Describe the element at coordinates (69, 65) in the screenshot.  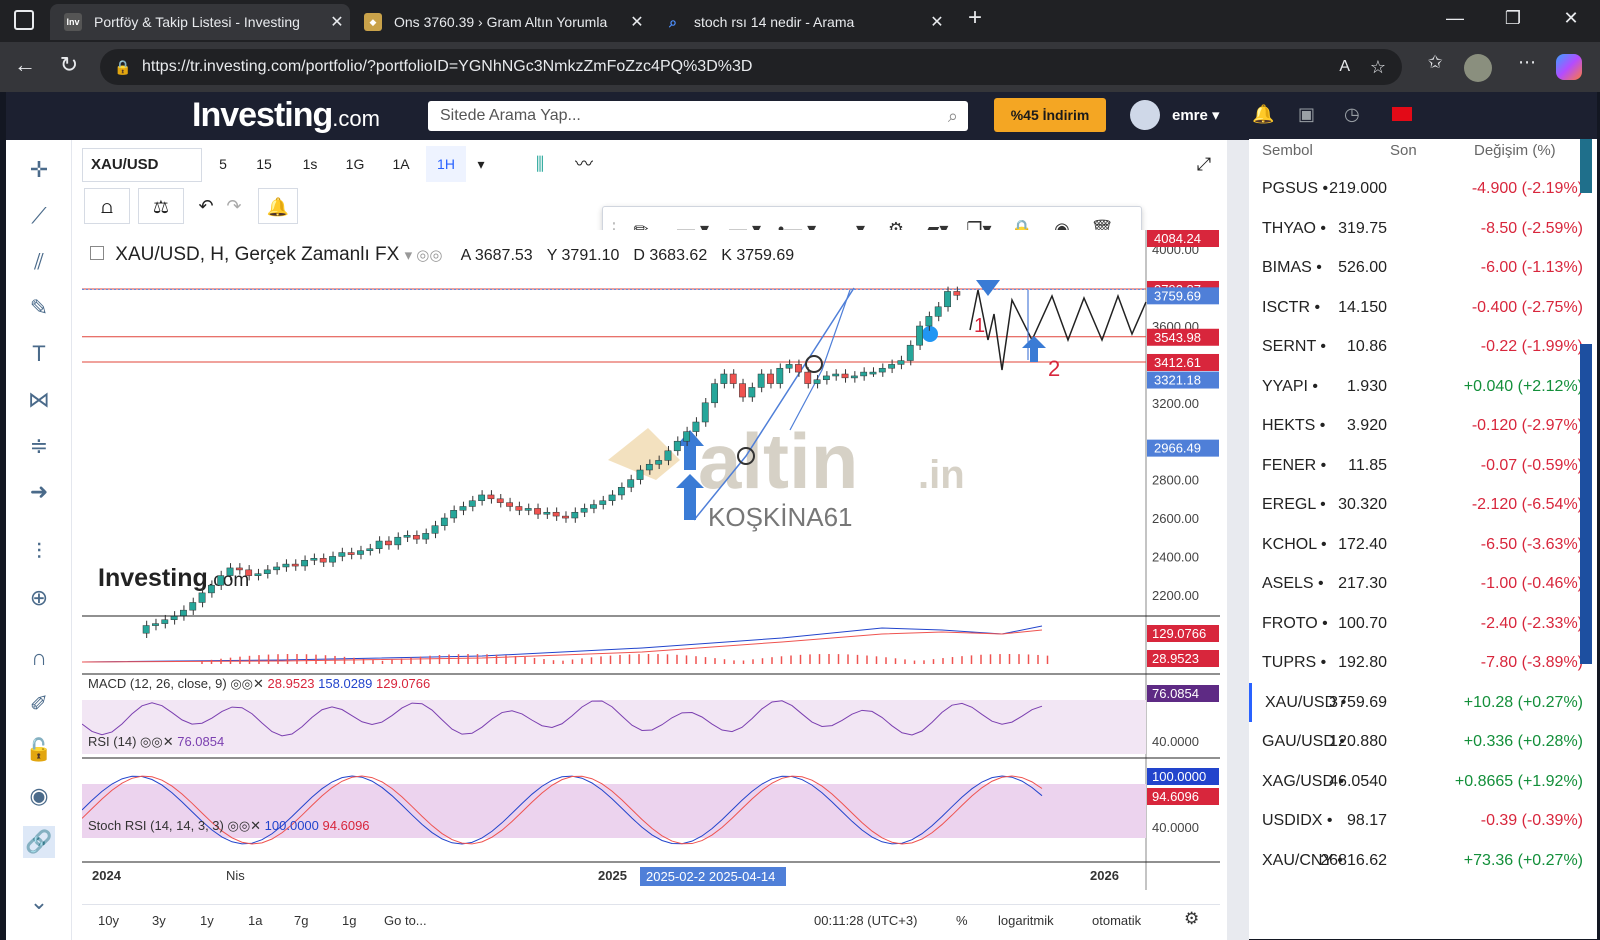
I see `reload-icon: ↻` at that location.